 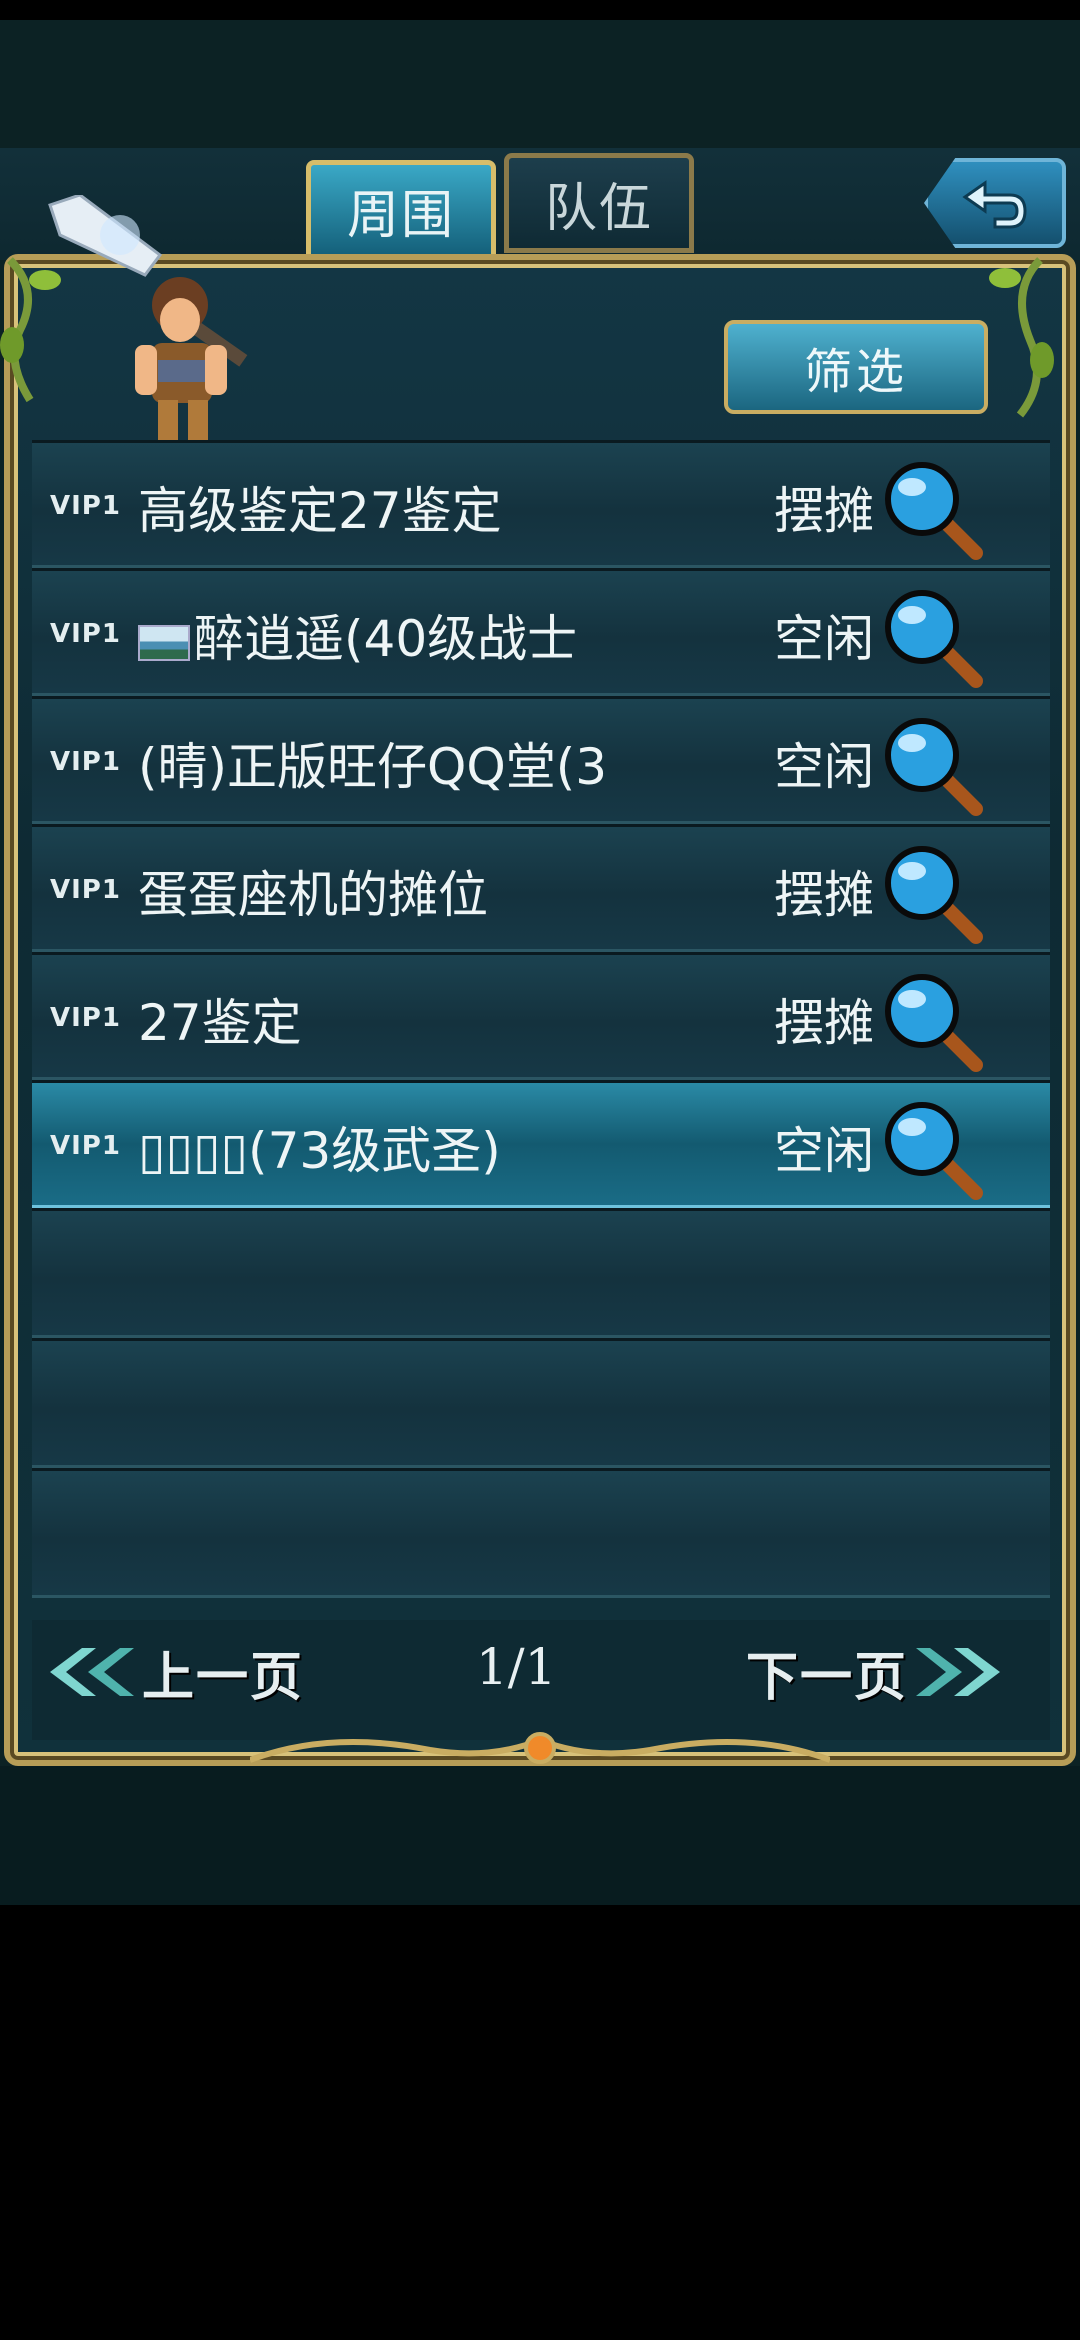 What do you see at coordinates (599, 203) in the screenshot?
I see `tab-team: 队伍` at bounding box center [599, 203].